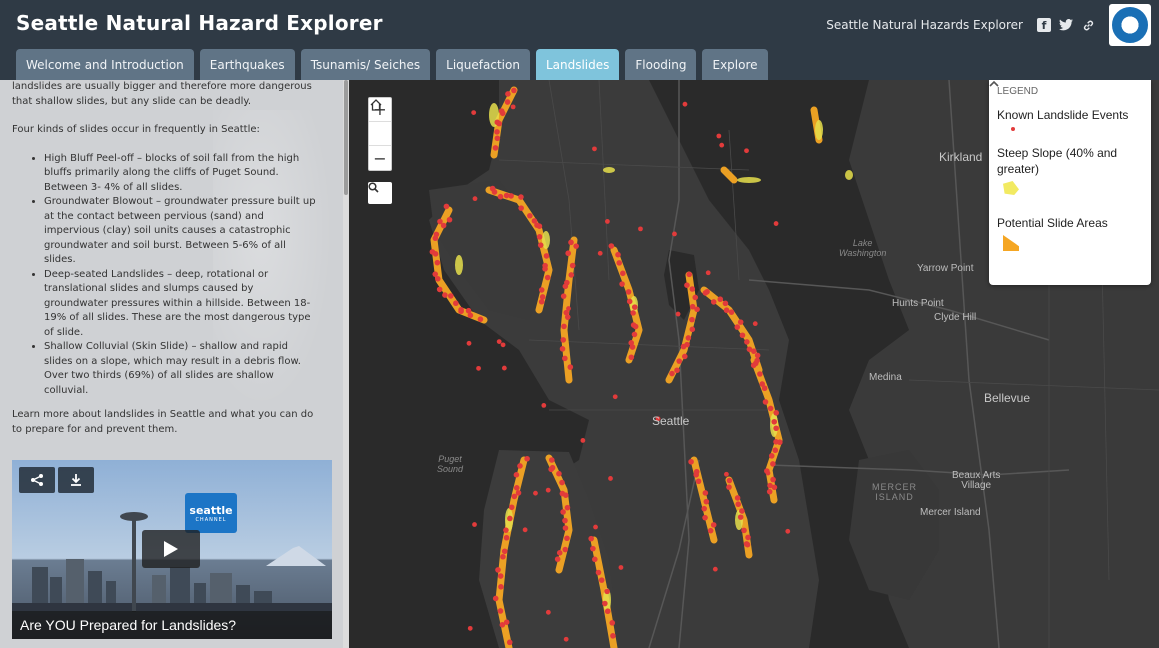  What do you see at coordinates (37, 480) in the screenshot?
I see `share-button` at bounding box center [37, 480].